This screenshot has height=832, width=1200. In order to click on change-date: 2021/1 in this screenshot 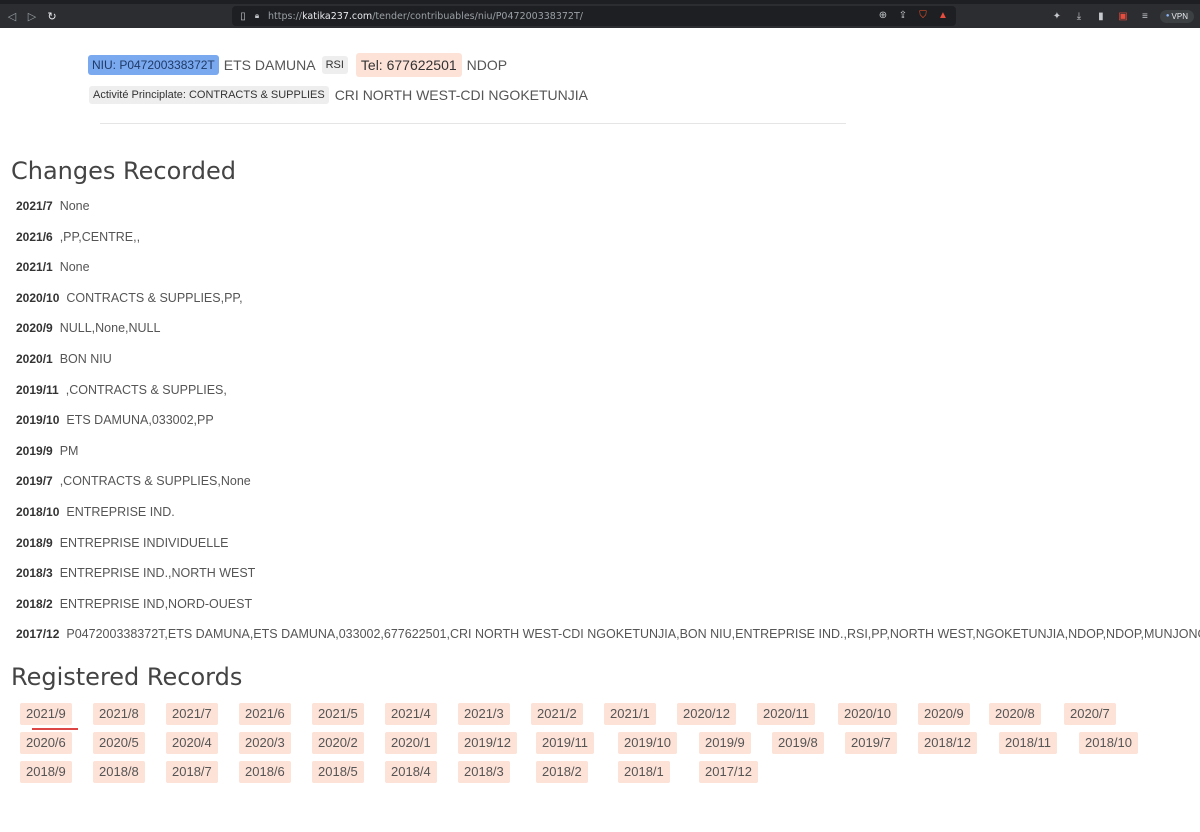, I will do `click(34, 267)`.